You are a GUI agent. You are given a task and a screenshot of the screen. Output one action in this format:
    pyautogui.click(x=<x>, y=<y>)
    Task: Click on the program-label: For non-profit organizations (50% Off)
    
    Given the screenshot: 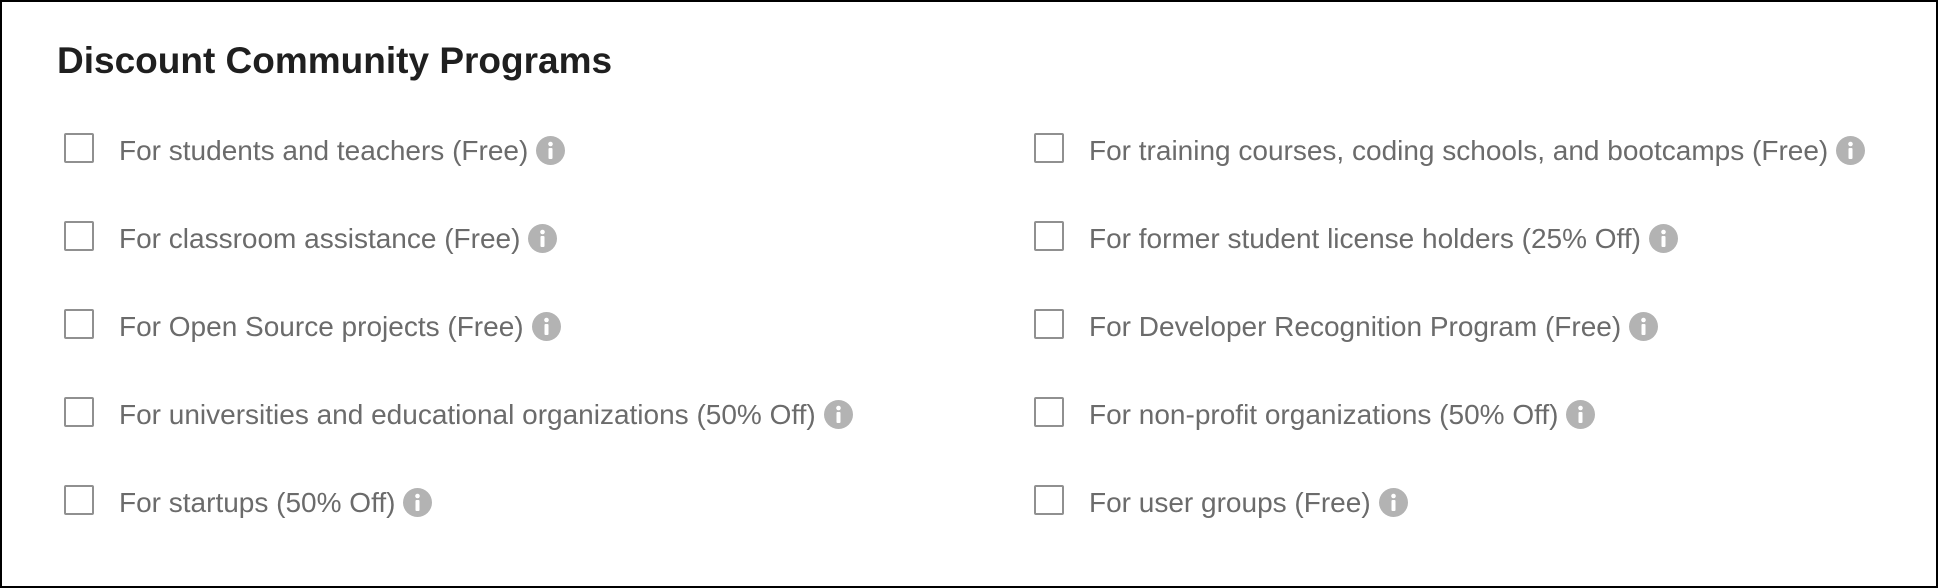 What is the action you would take?
    pyautogui.click(x=1324, y=414)
    